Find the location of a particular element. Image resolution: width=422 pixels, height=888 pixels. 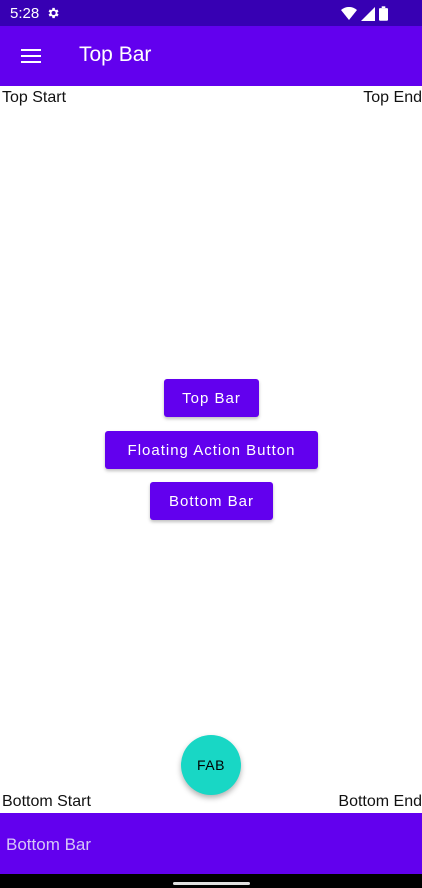

bottom-start-label: Bottom Start is located at coordinates (46, 801).